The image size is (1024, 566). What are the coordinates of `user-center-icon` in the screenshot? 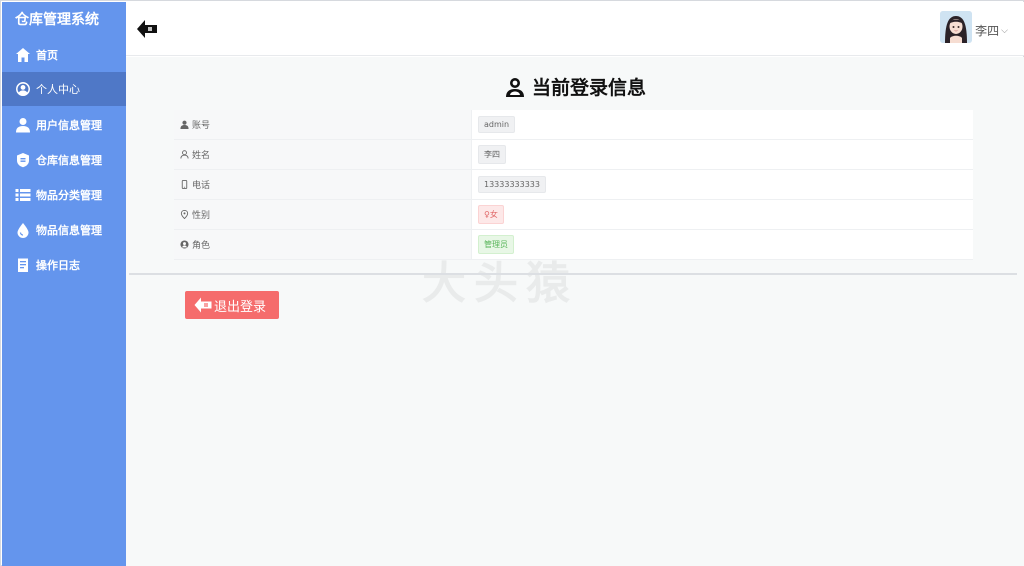 It's located at (23, 89).